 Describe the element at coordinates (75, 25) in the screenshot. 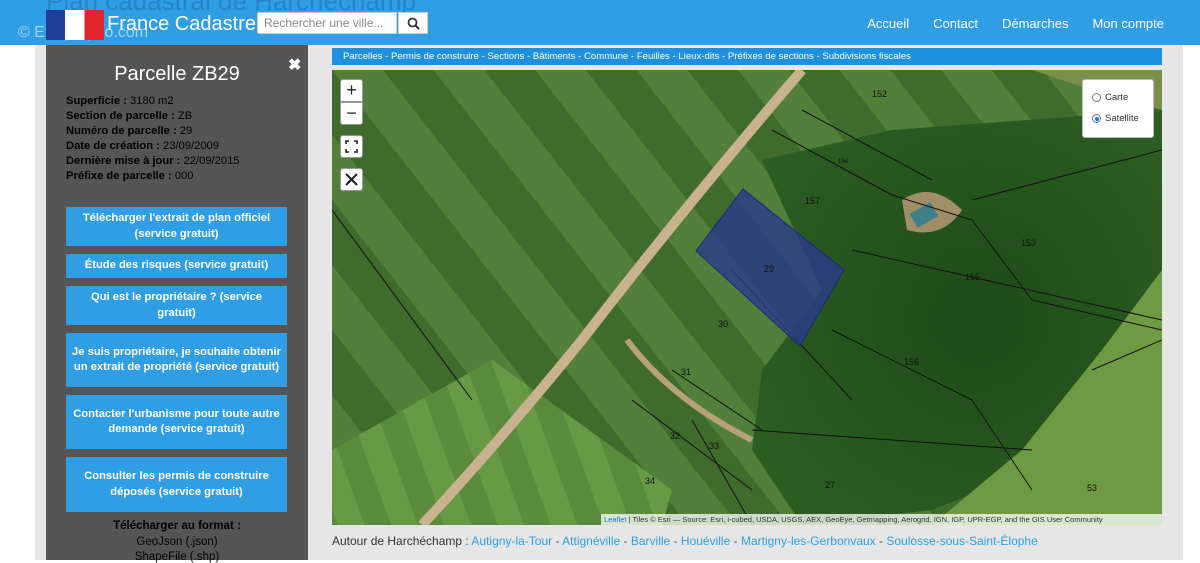

I see `france-flag-logo` at that location.